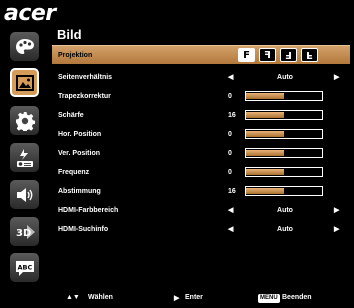 Image resolution: width=354 pixels, height=308 pixels. I want to click on menu-row-sharpness: Schärfe 16, so click(201, 115).